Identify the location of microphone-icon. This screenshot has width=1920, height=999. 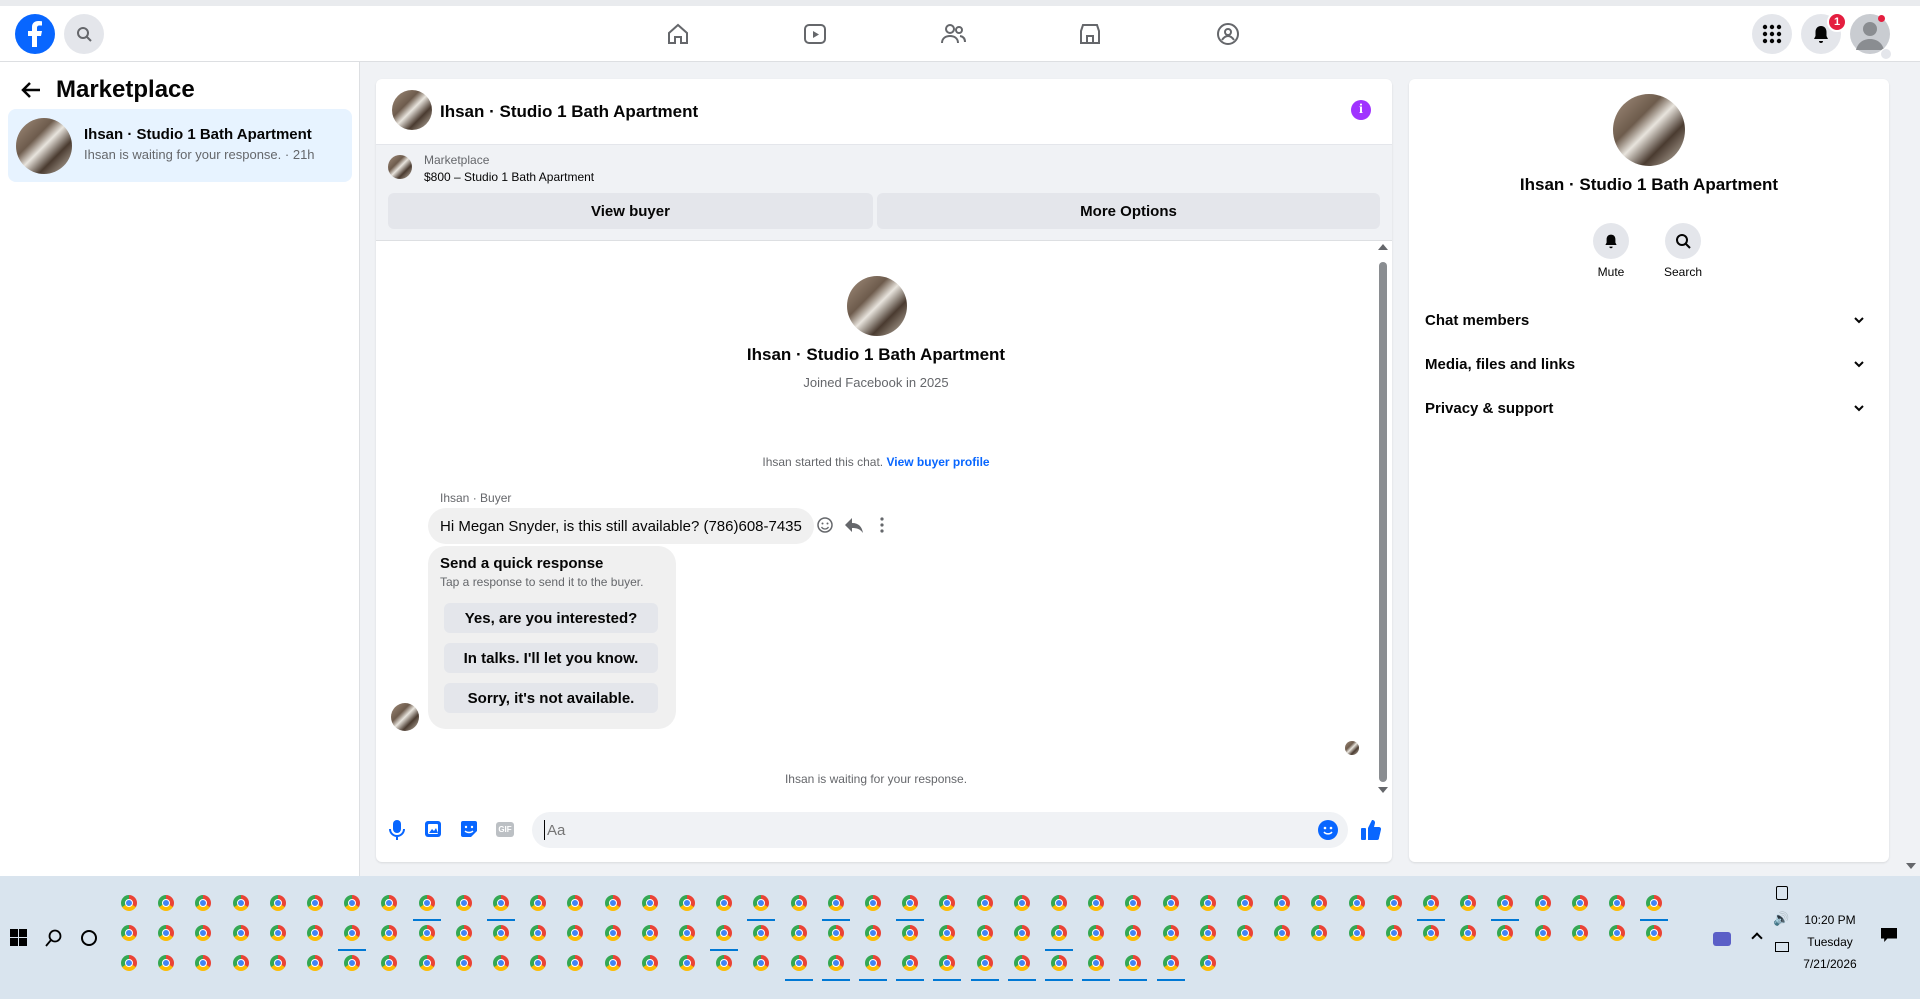
(397, 830).